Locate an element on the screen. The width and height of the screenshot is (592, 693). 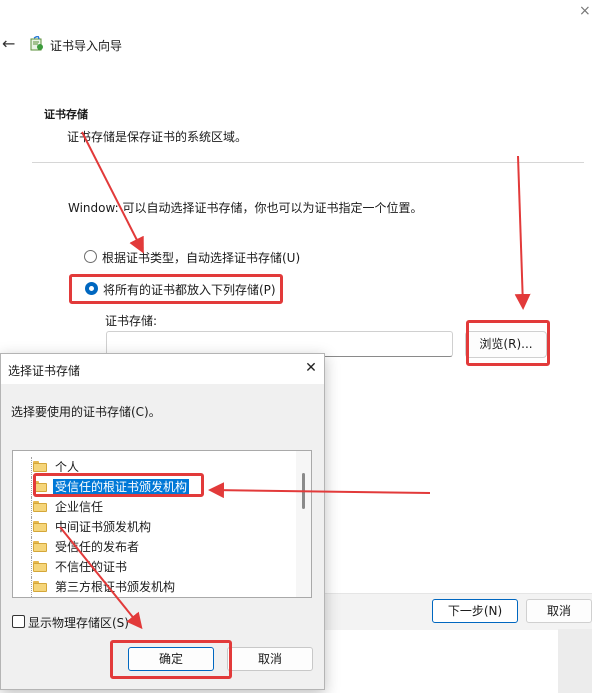
dialog-prompt: 选择要使用的证书存储(C)。 is located at coordinates (86, 412).